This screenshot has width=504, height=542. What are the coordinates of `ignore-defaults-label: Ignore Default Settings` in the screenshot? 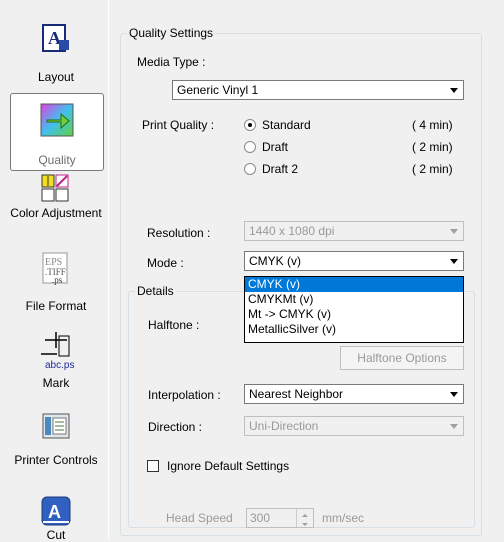 It's located at (228, 466).